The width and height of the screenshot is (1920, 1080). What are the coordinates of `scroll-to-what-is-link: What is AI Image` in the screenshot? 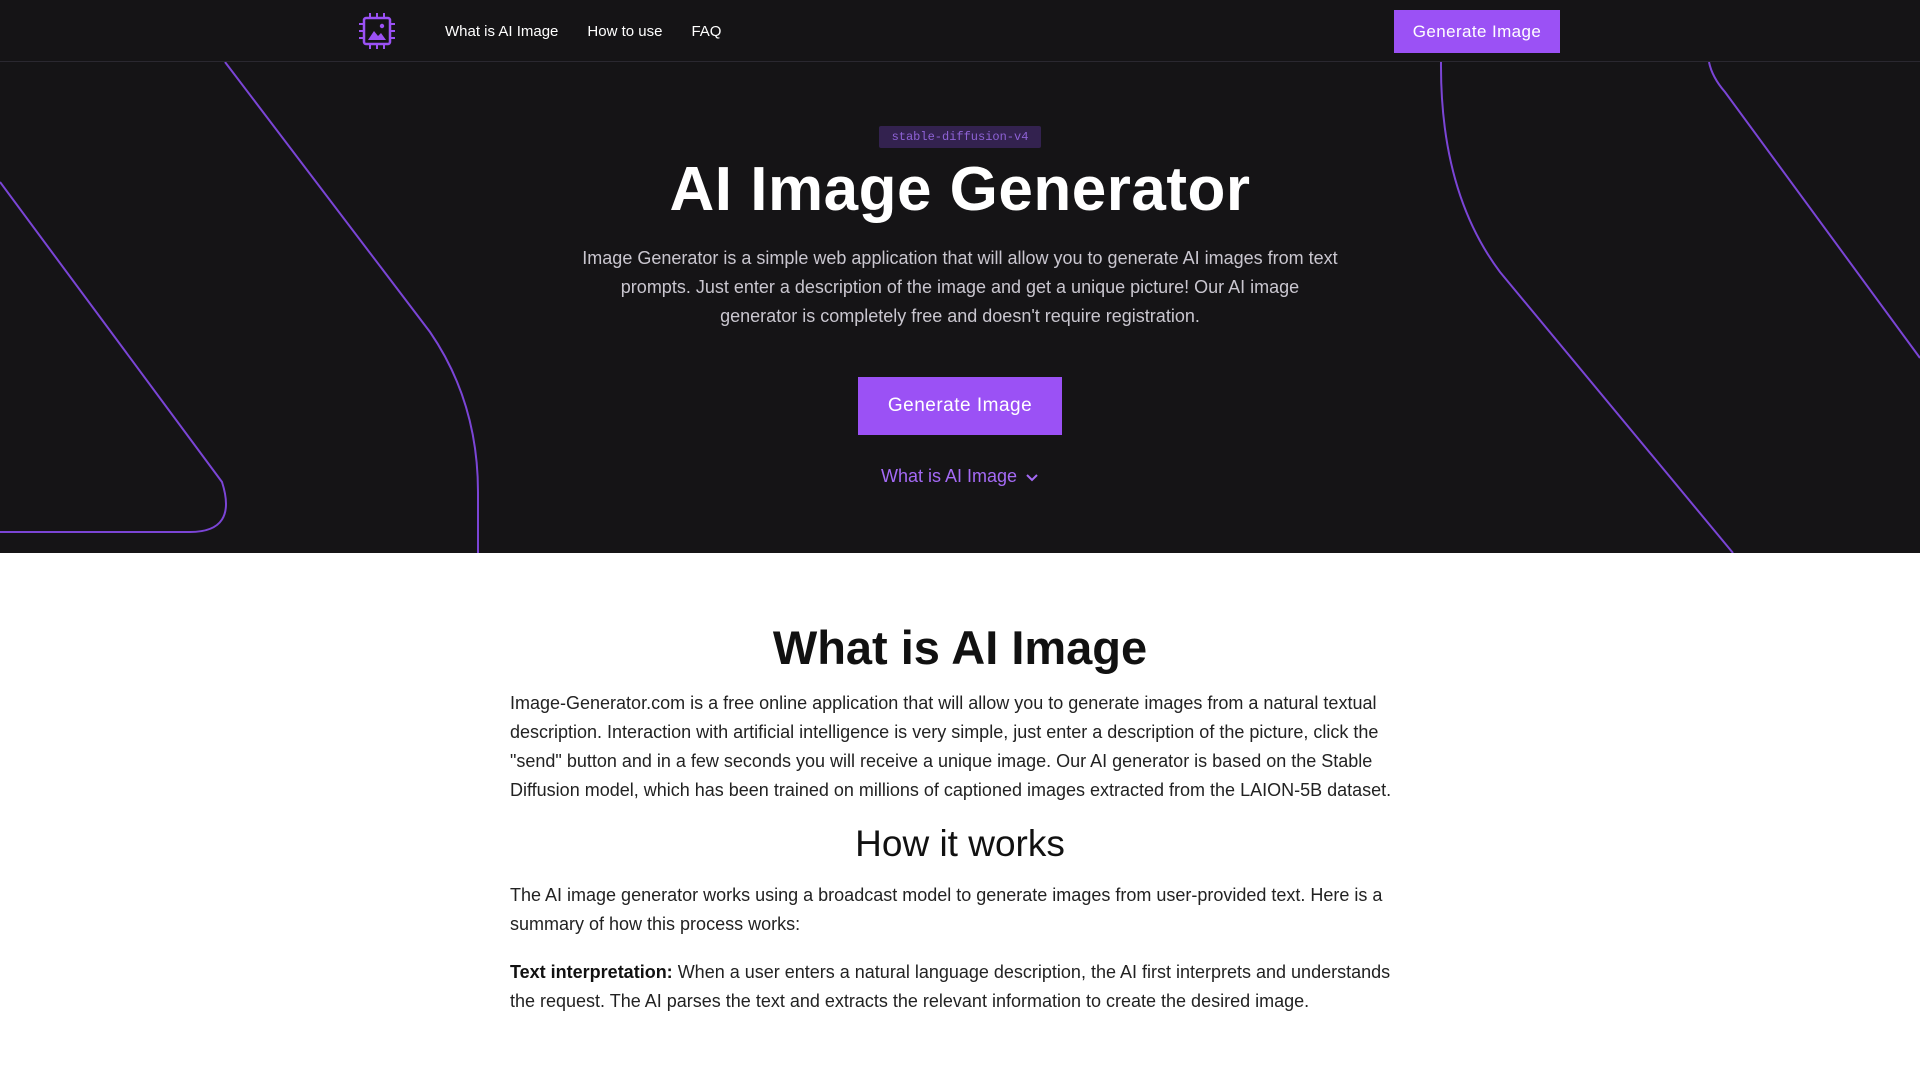 It's located at (960, 477).